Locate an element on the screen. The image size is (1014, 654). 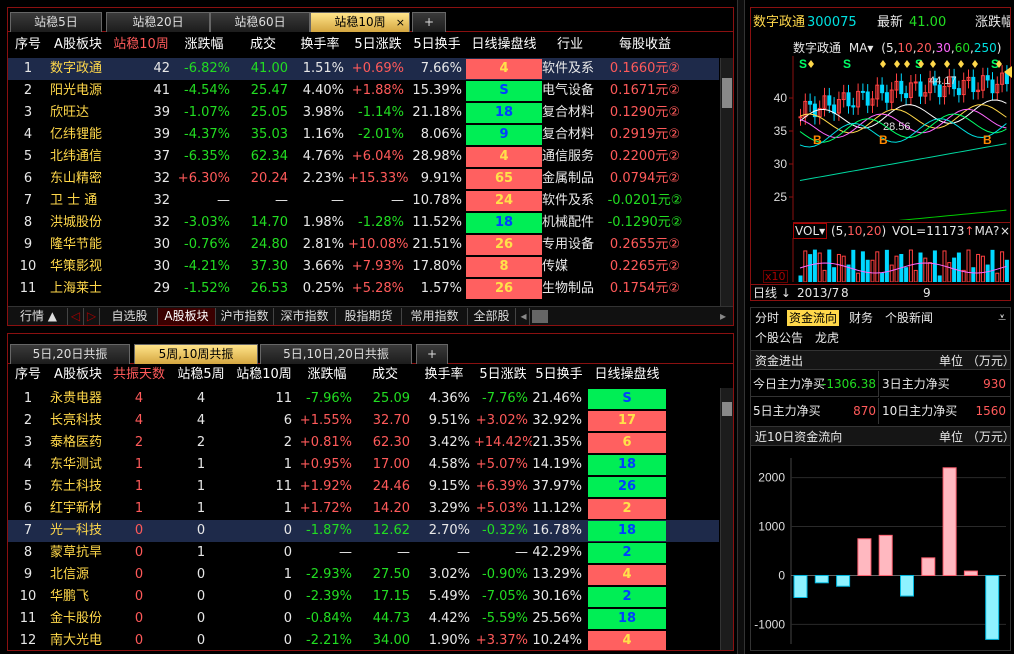
table-row: 7 卫 士 通 32 — — — — 10.78% 软件及系 -0.0201元② 24 is located at coordinates (363, 201).